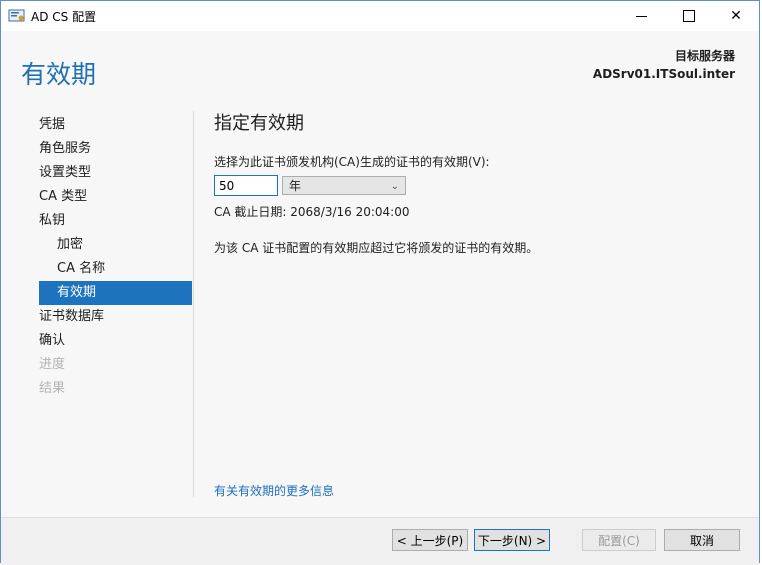 This screenshot has width=762, height=565. What do you see at coordinates (380, 67) in the screenshot?
I see `wizard-header: 有效期 目标服务器 ADSrv01.ITSoul.inter` at bounding box center [380, 67].